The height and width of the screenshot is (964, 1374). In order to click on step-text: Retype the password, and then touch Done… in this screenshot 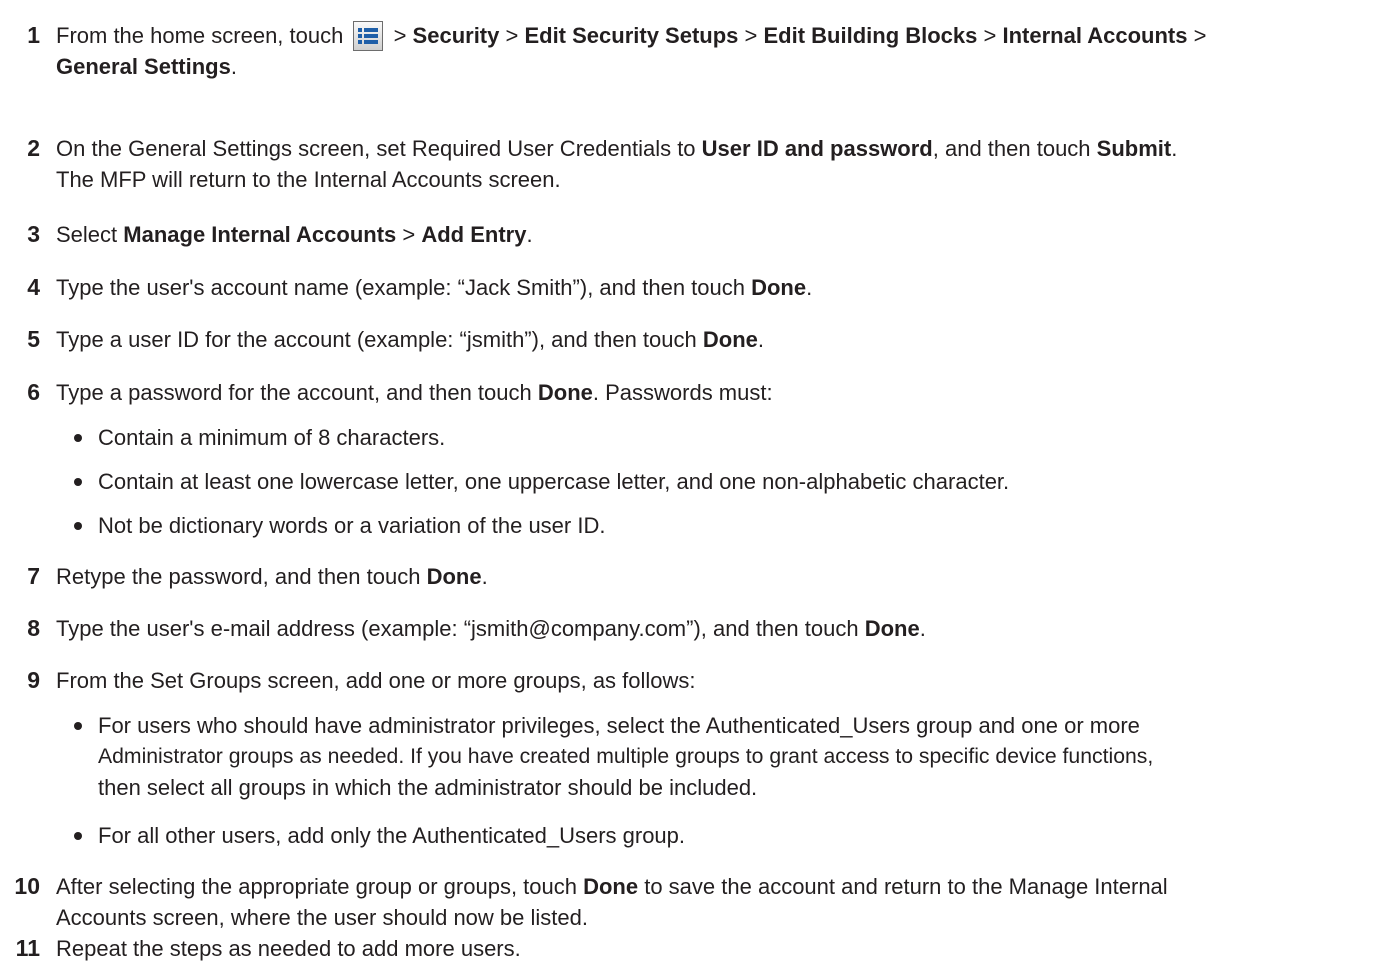, I will do `click(272, 576)`.